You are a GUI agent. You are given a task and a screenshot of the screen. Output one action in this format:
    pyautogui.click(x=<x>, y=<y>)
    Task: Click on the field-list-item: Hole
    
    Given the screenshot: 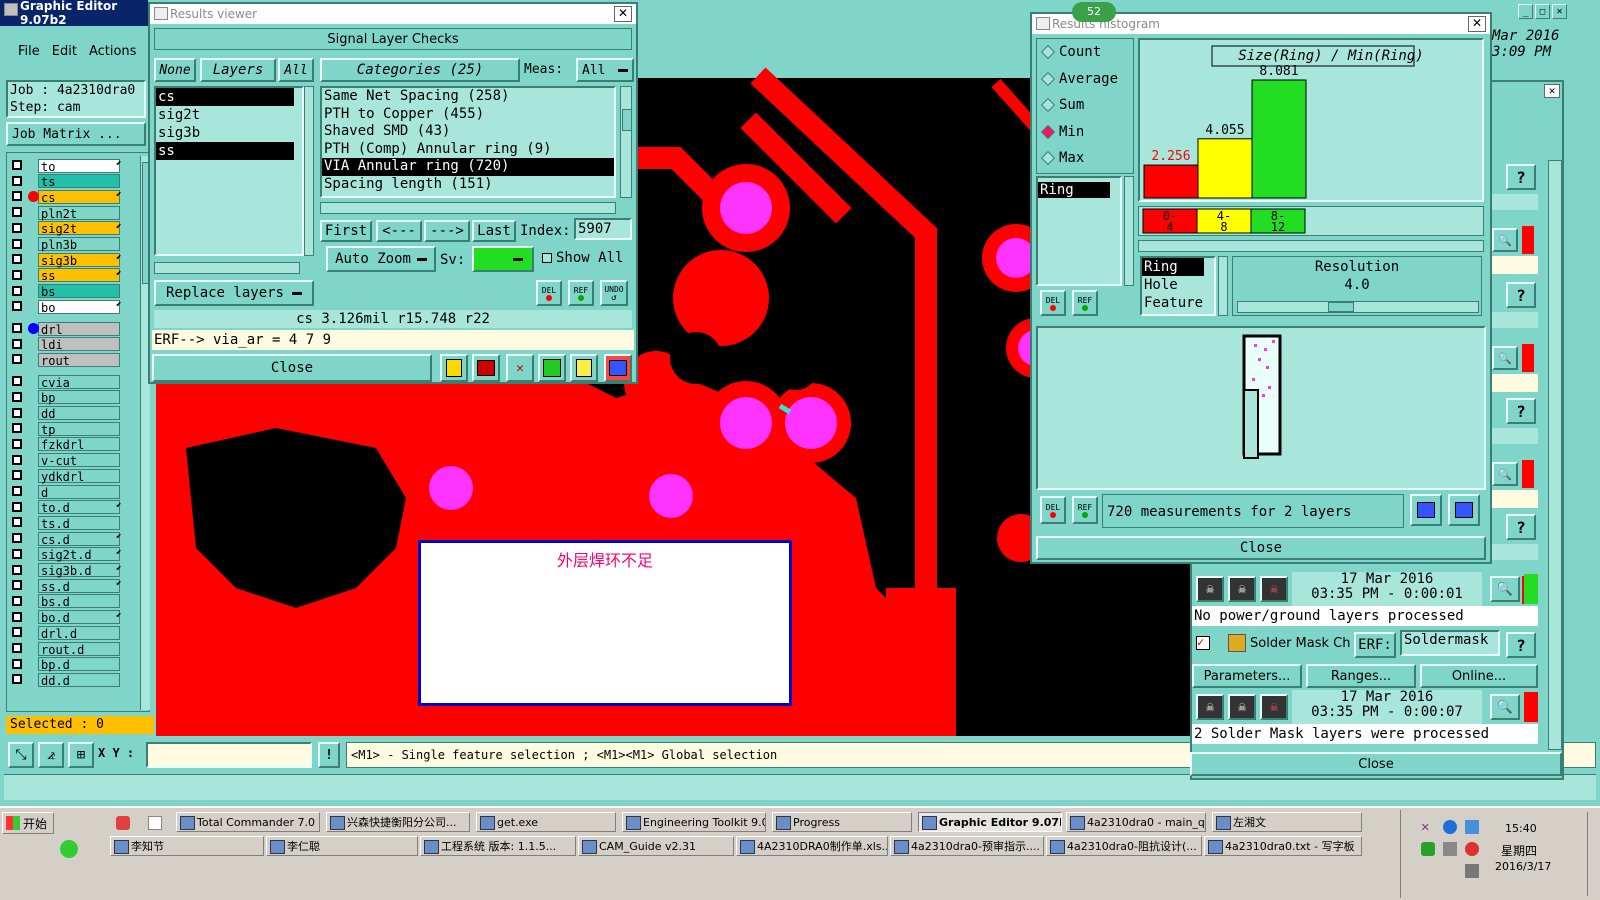 What is the action you would take?
    pyautogui.click(x=1178, y=285)
    